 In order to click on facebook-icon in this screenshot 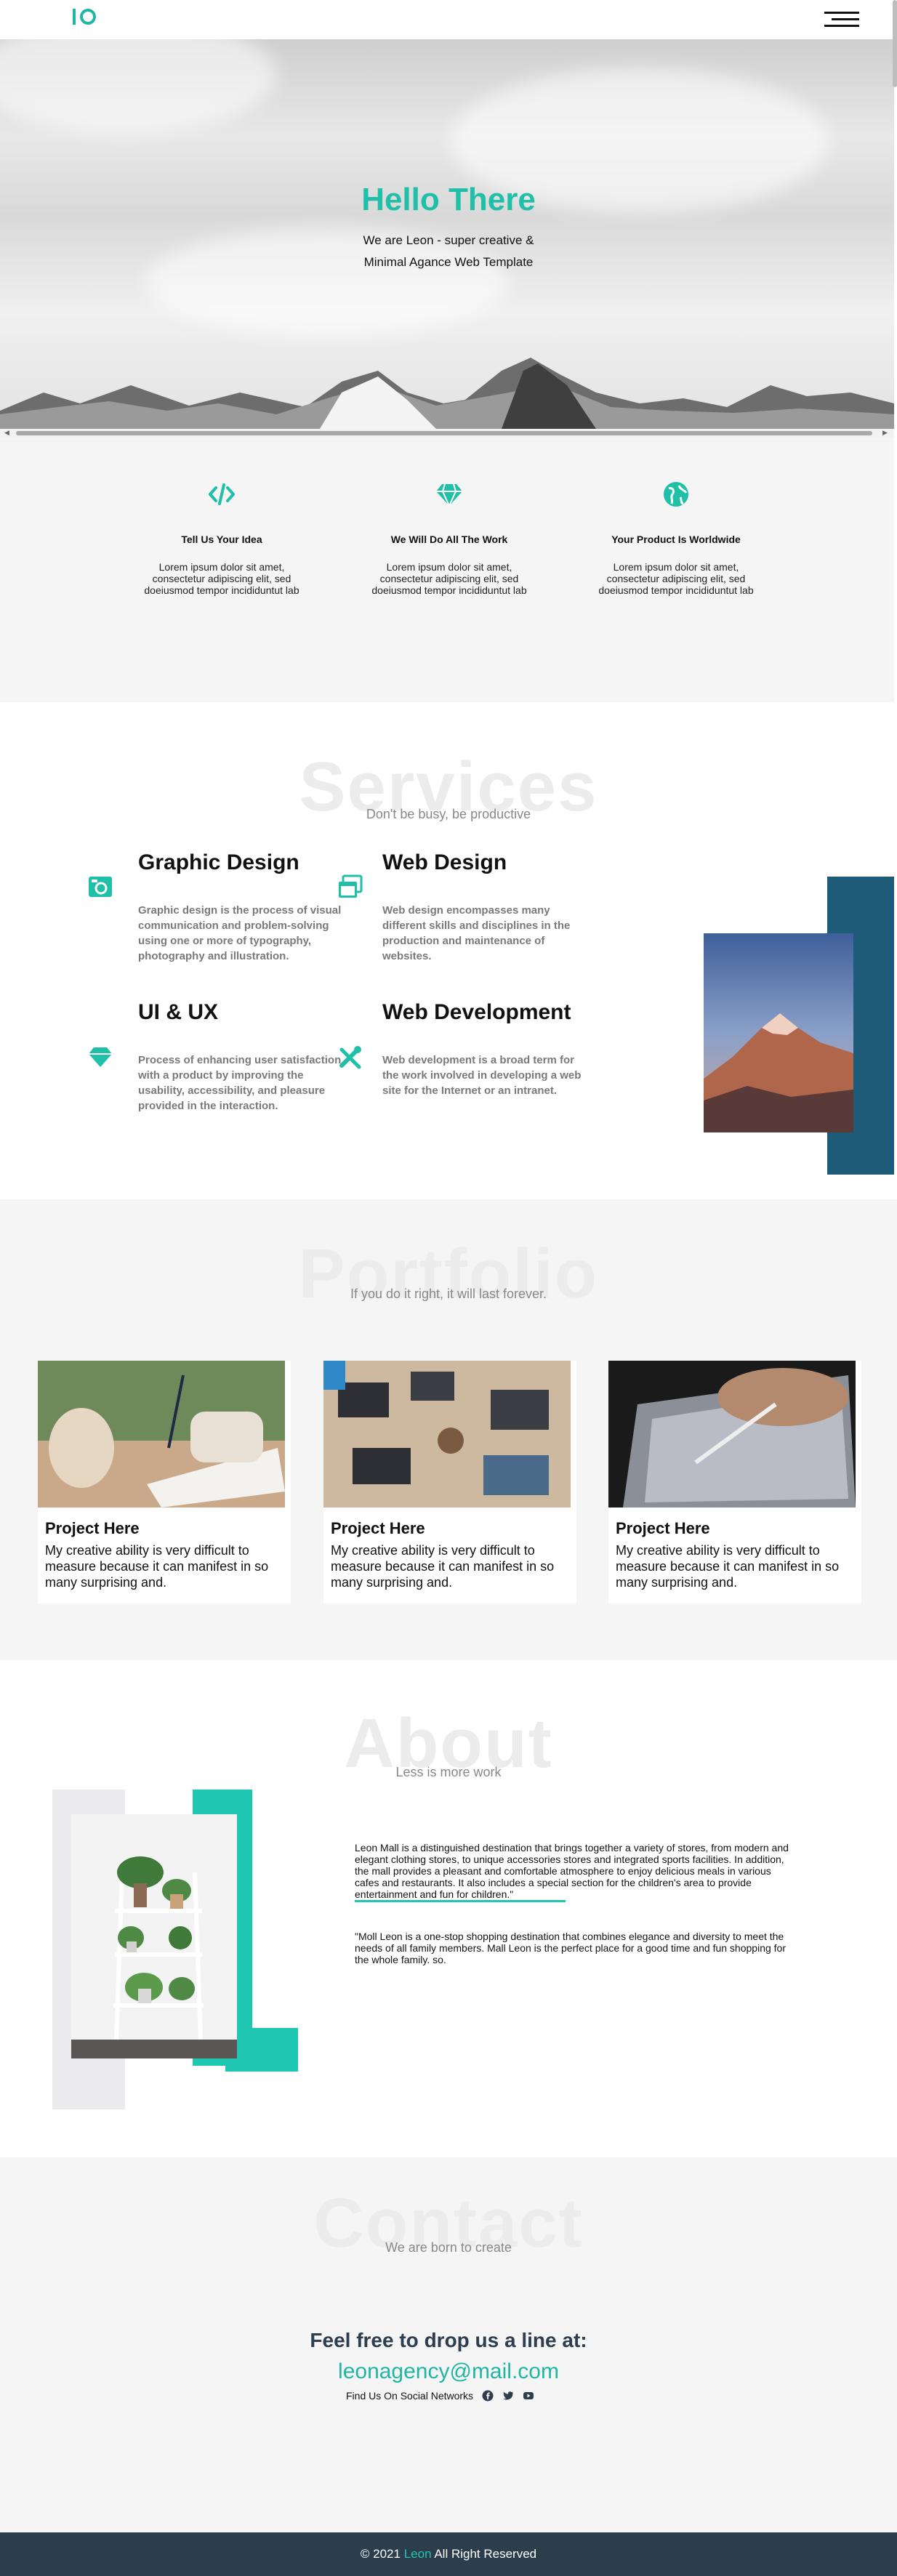, I will do `click(488, 2396)`.